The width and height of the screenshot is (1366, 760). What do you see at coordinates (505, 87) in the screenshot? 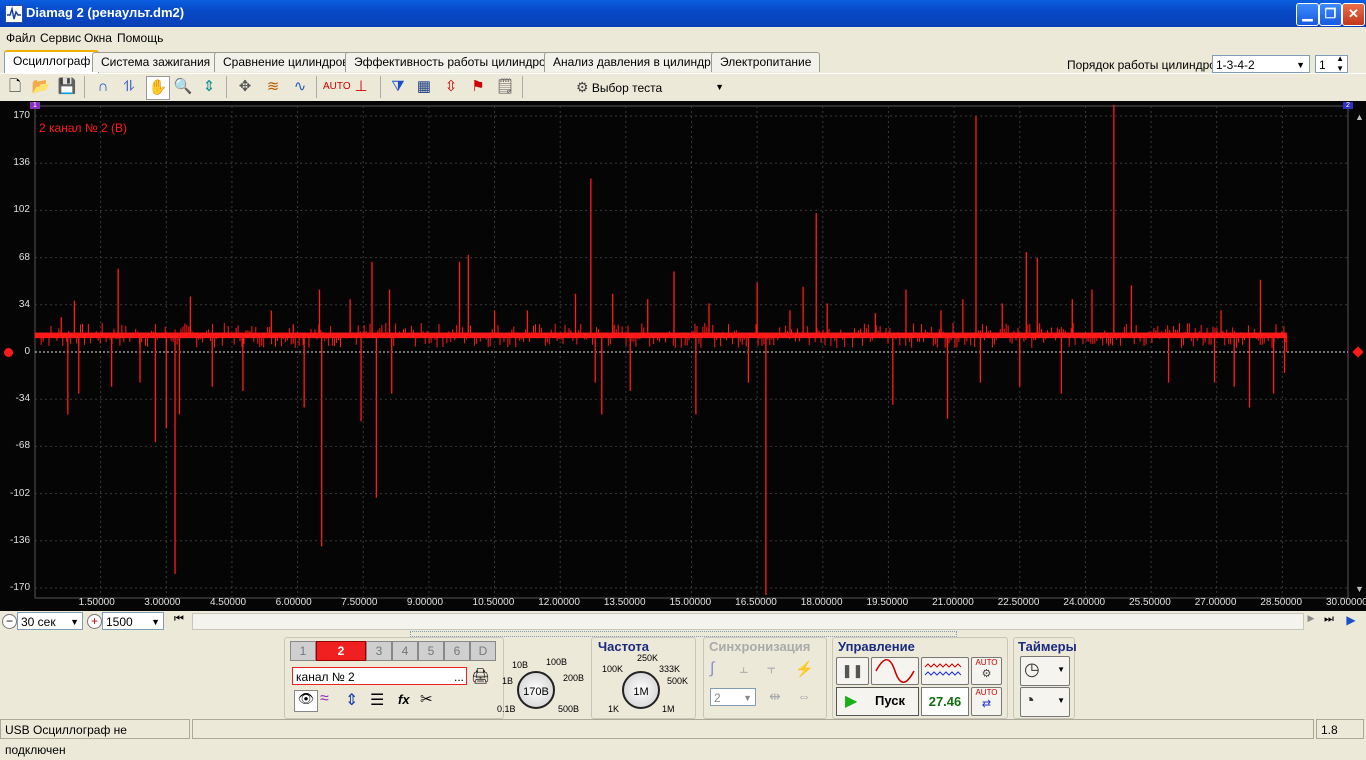
I see `notes-icon: 🗒` at bounding box center [505, 87].